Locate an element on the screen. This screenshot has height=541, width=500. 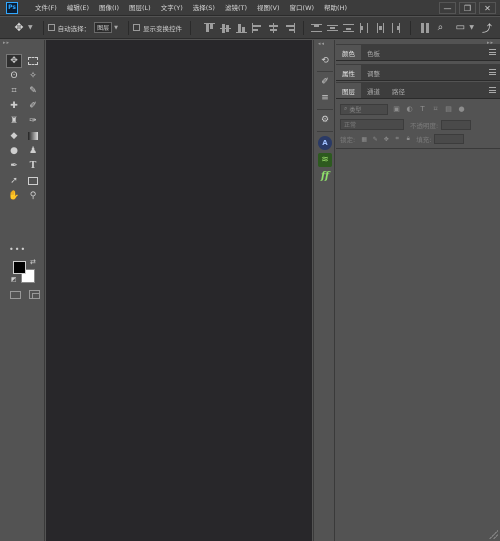
blend-mode-dropdown: 正常 is located at coordinates (372, 124).